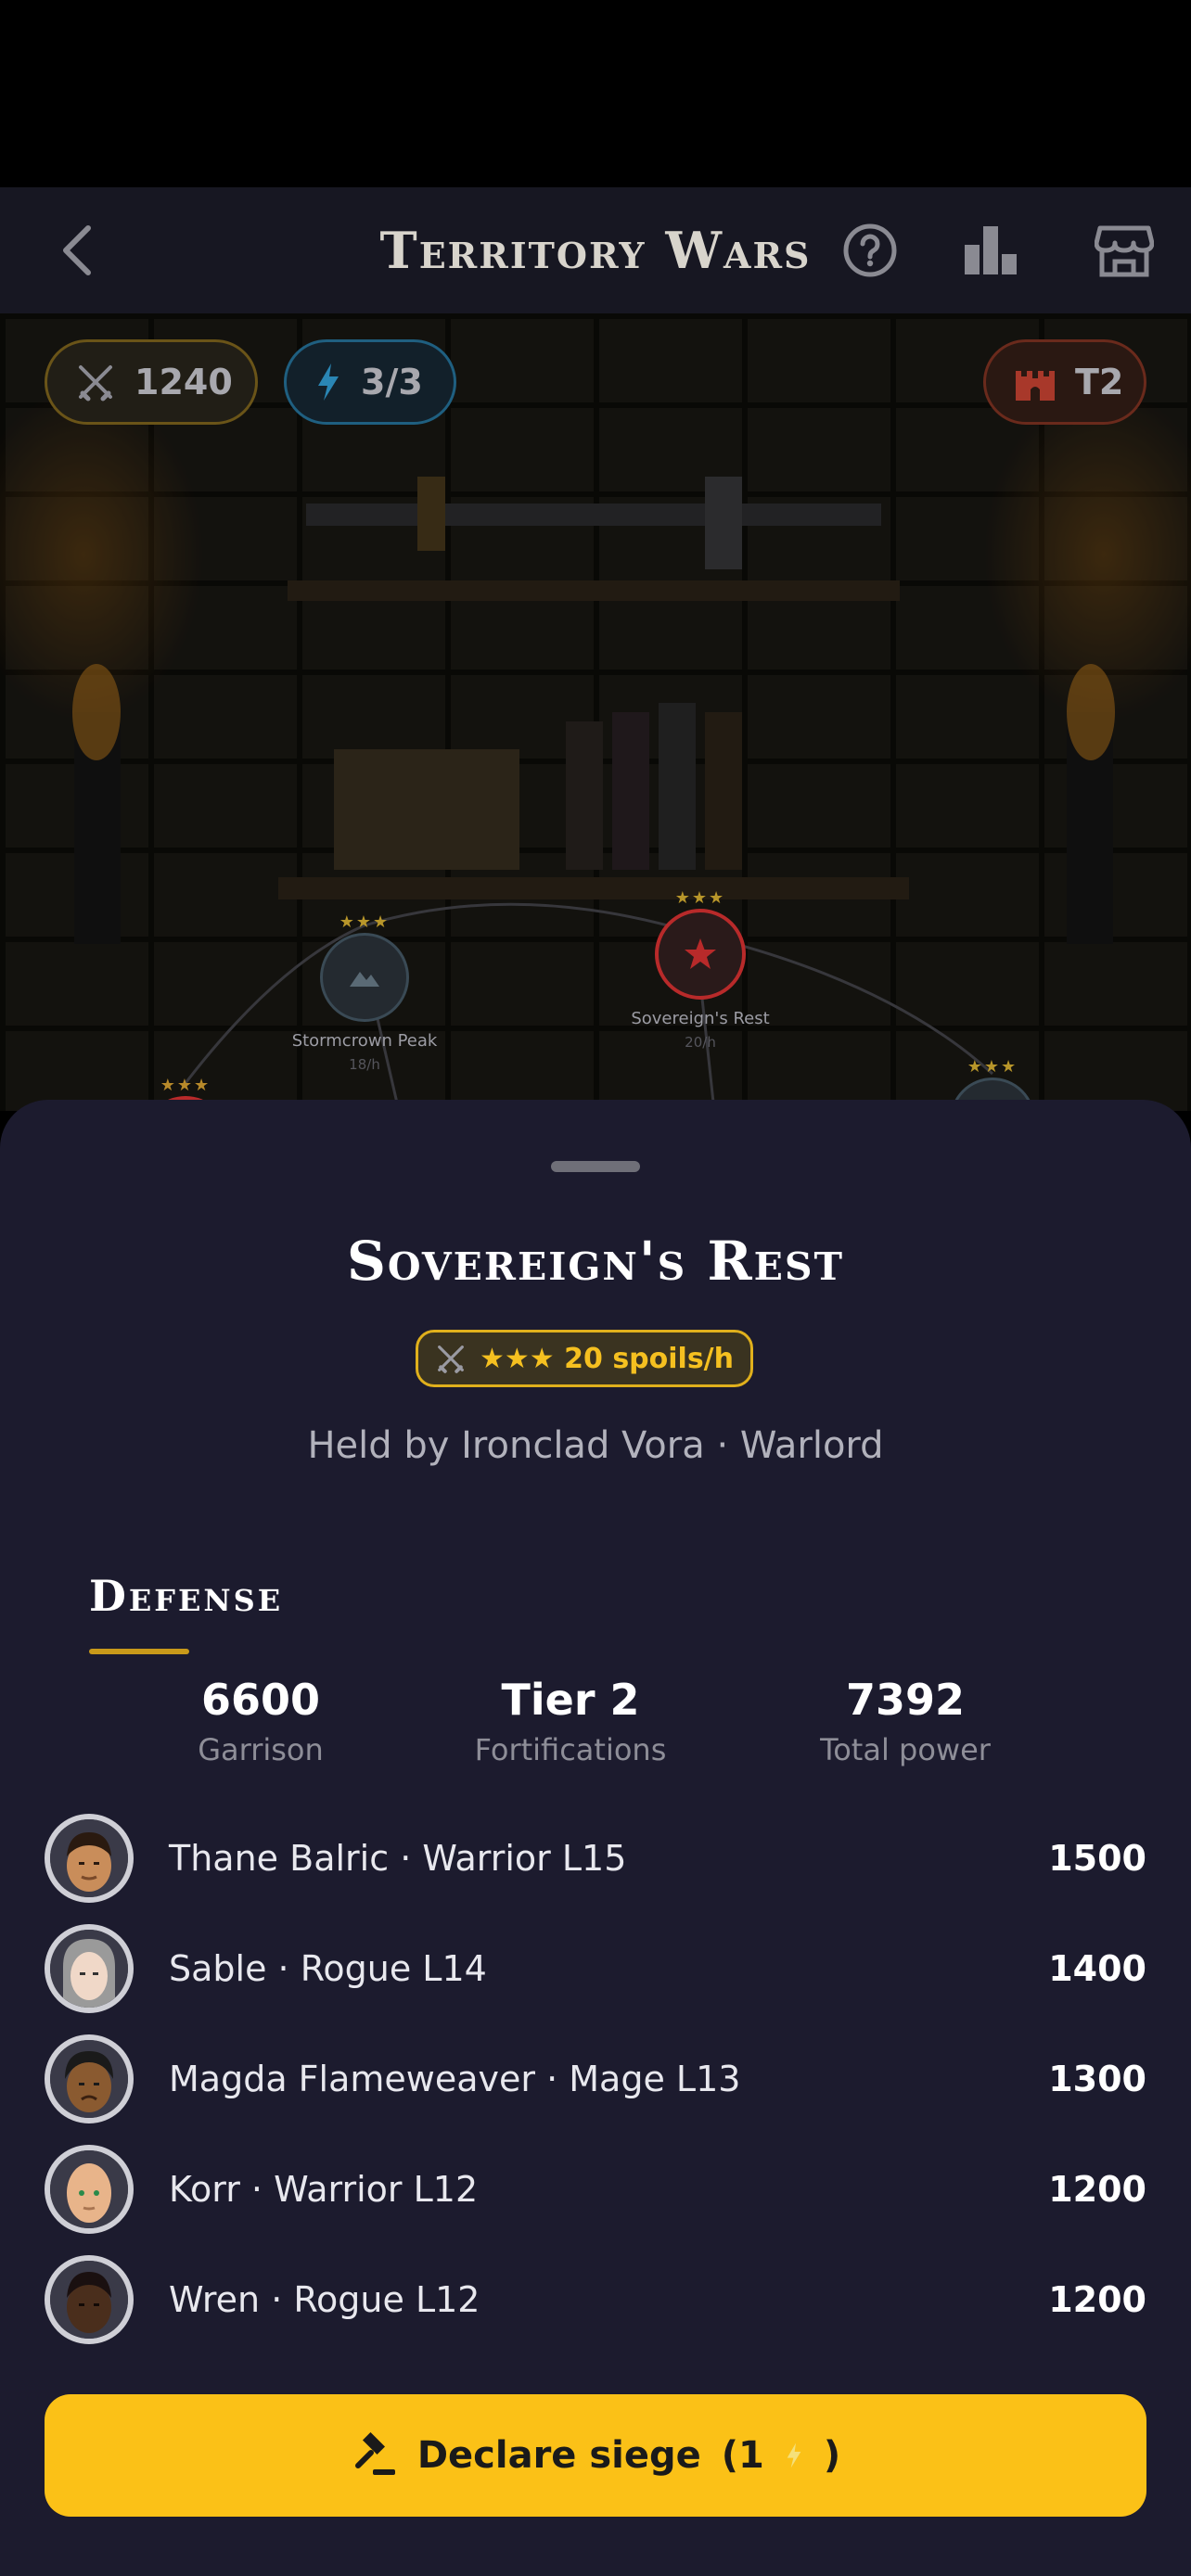 The width and height of the screenshot is (1191, 2576). Describe the element at coordinates (595, 1261) in the screenshot. I see `territory-name: Sovereign's Rest` at that location.